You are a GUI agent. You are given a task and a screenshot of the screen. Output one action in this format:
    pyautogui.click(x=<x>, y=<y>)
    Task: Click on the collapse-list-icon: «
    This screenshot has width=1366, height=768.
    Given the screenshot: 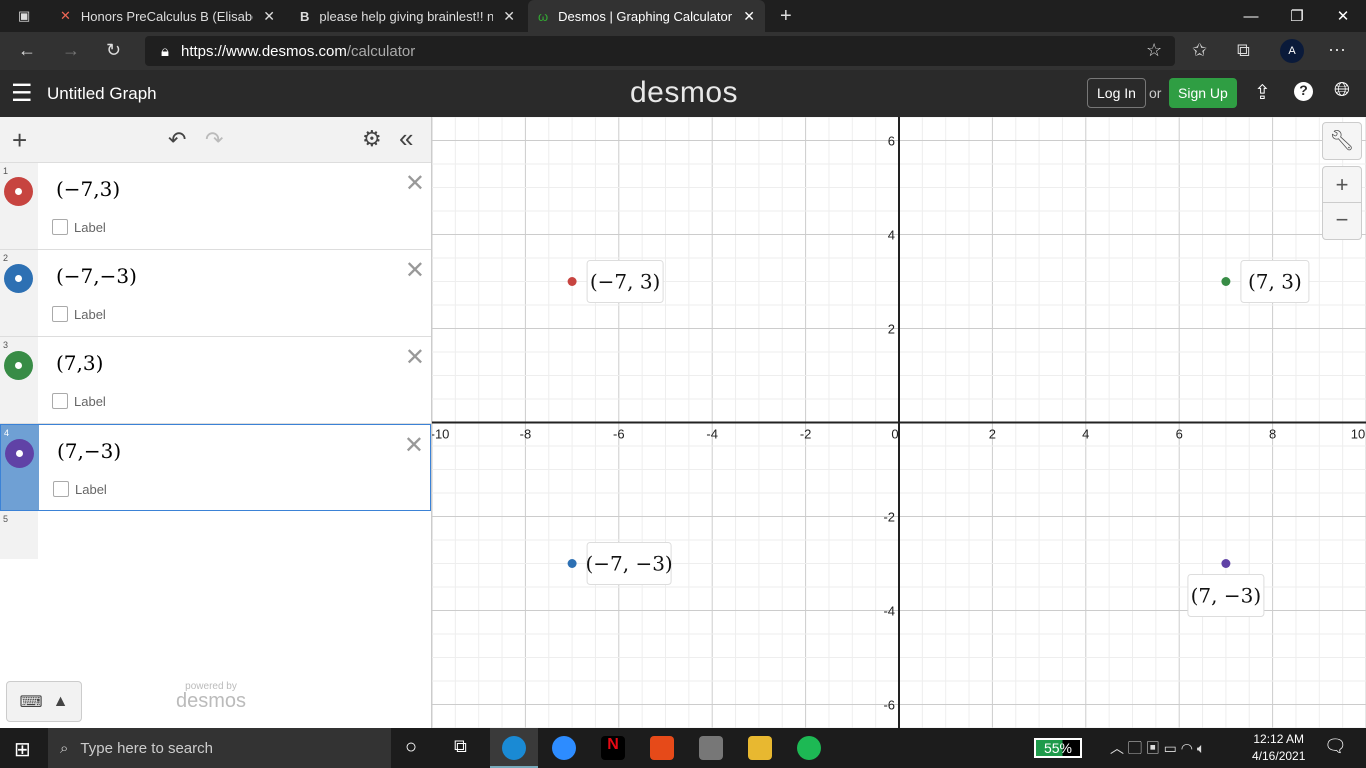 What is the action you would take?
    pyautogui.click(x=406, y=138)
    